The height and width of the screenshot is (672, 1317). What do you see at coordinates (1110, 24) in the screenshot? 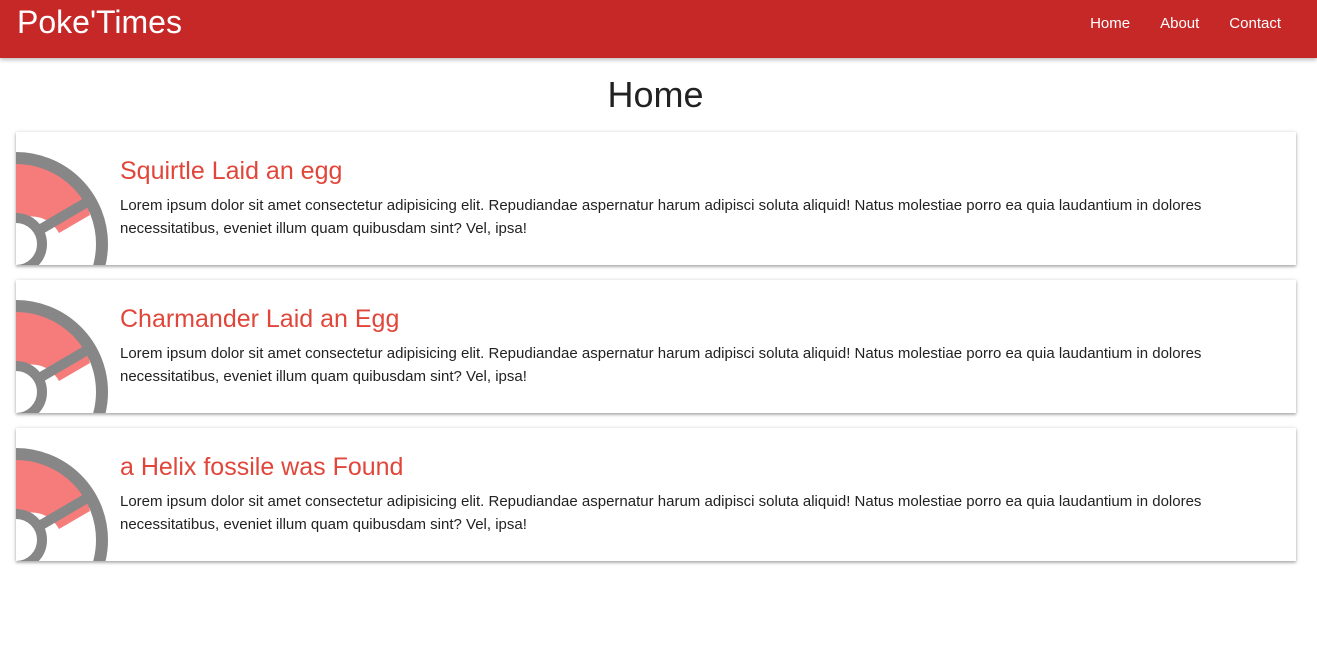
I see `nav-link-home: Home` at bounding box center [1110, 24].